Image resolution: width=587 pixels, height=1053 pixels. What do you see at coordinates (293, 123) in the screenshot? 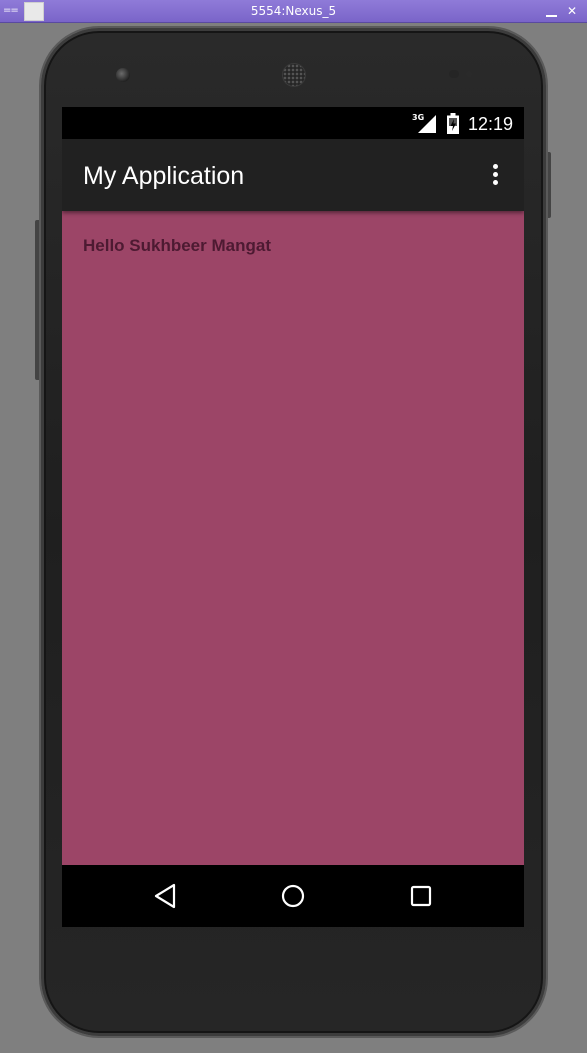
I see `status-bar: 3G 12:19` at bounding box center [293, 123].